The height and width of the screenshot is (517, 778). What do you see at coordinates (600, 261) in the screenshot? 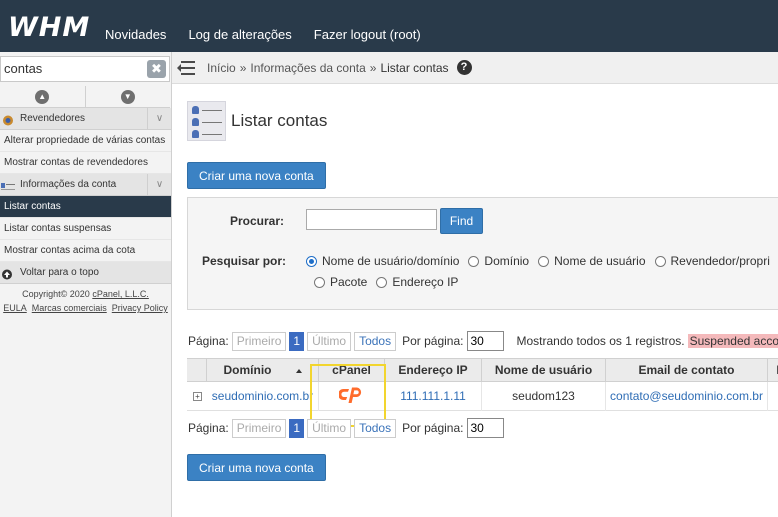
I see `radio-label: Nome de usuário` at bounding box center [600, 261].